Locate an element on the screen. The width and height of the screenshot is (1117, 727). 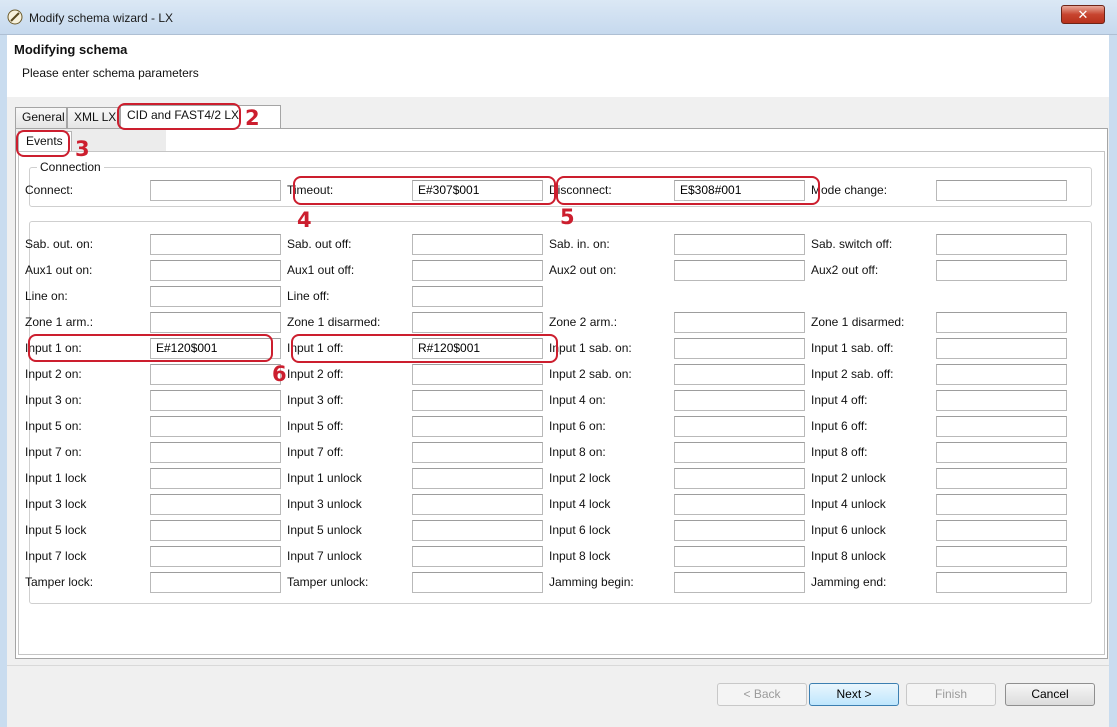
field-input-2-lock is located at coordinates (739, 478).